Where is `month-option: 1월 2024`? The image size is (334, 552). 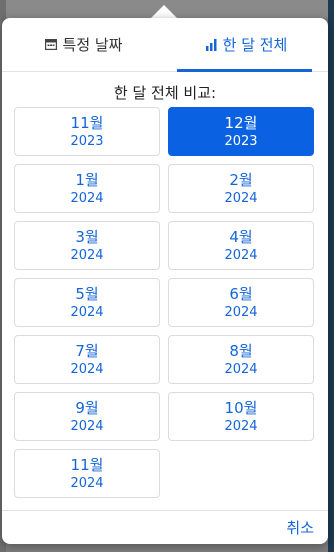 month-option: 1월 2024 is located at coordinates (87, 188).